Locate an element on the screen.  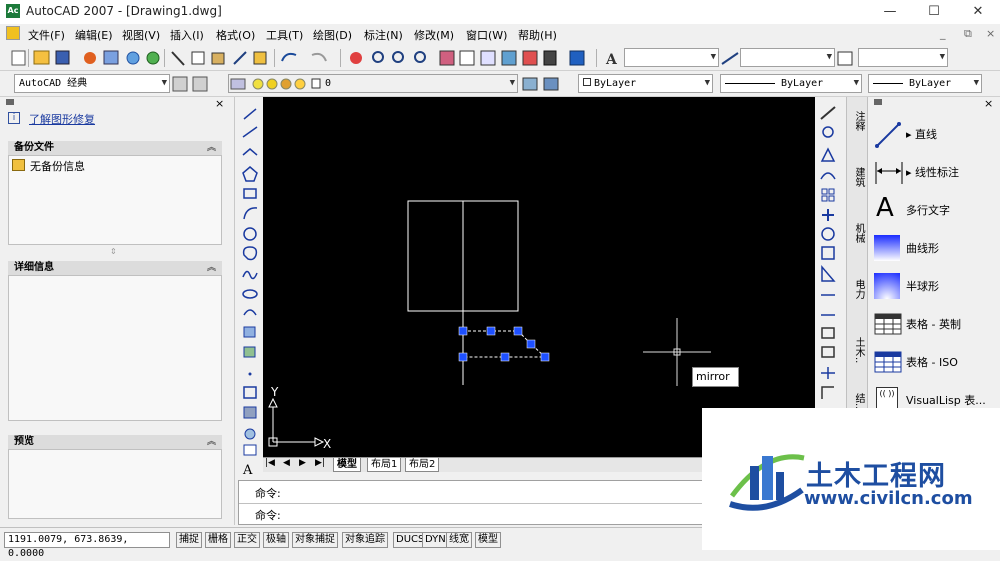
details-section-body is located at coordinates (115, 348).